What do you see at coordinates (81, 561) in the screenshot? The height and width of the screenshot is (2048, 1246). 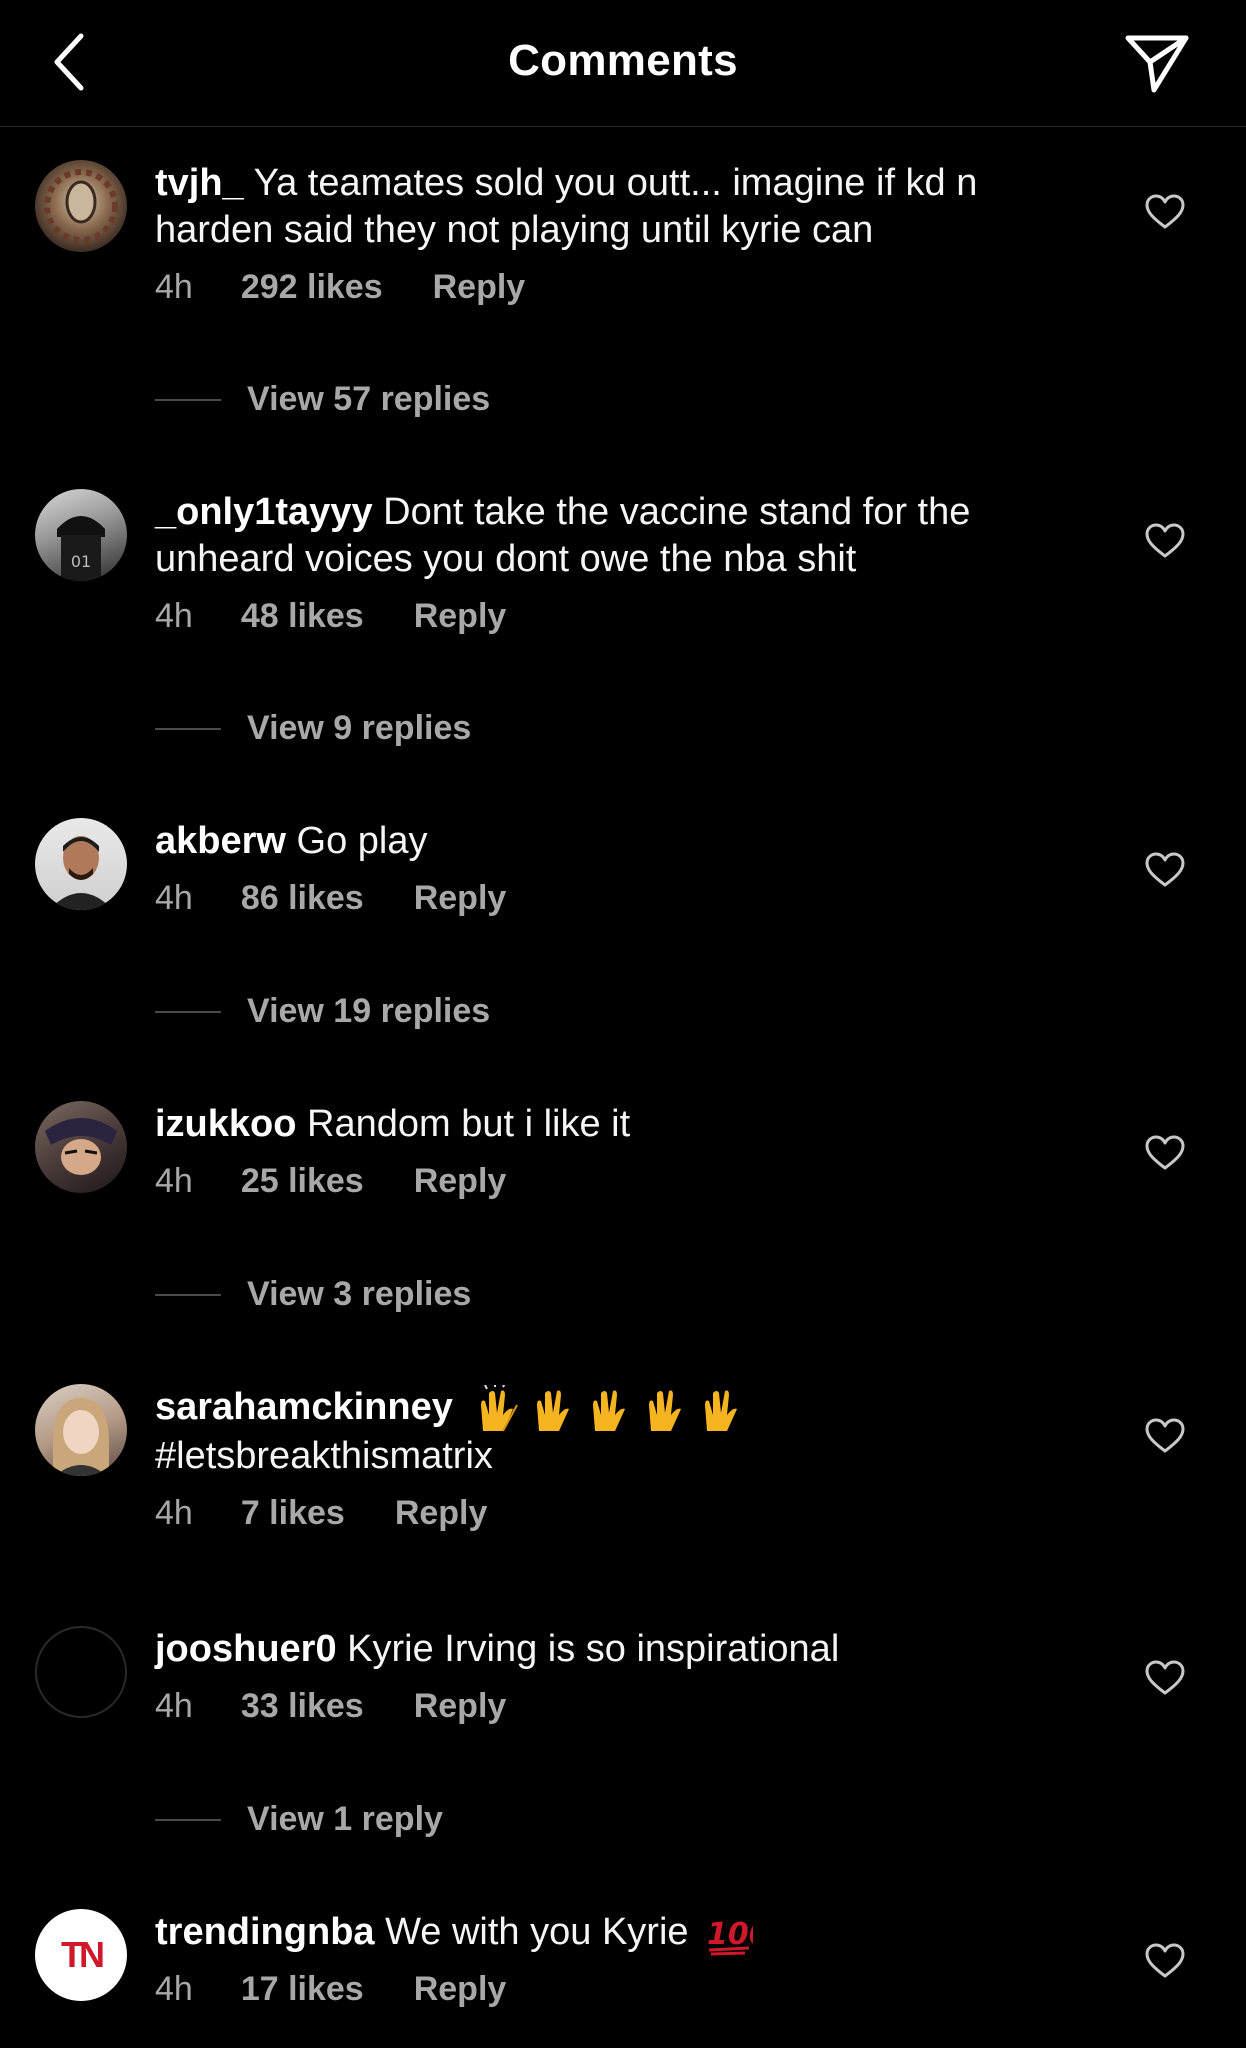 I see `svg-text: 01` at bounding box center [81, 561].